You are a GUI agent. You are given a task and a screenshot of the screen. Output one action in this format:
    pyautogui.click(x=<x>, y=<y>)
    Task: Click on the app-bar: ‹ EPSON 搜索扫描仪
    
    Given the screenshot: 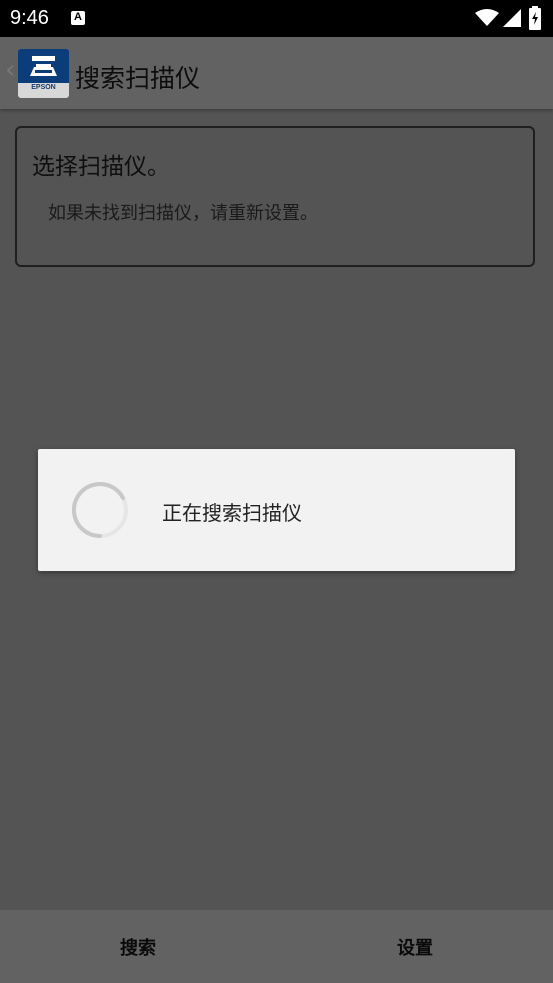 What is the action you would take?
    pyautogui.click(x=276, y=73)
    